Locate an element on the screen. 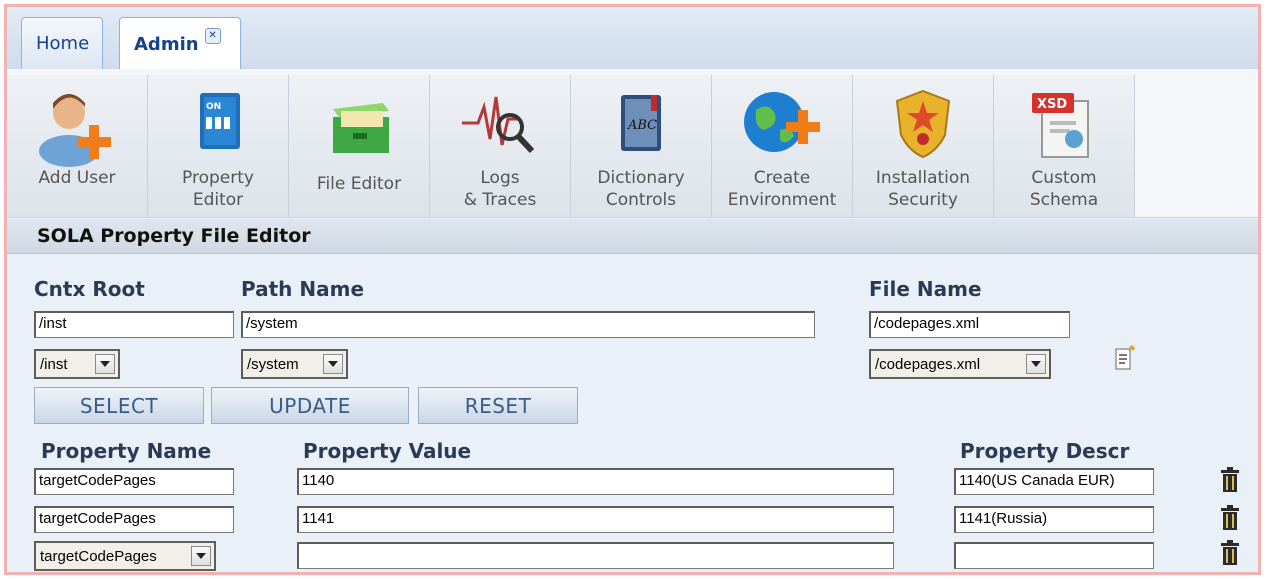 This screenshot has width=1267, height=579. page-title: SOLA Property File Editor is located at coordinates (174, 236).